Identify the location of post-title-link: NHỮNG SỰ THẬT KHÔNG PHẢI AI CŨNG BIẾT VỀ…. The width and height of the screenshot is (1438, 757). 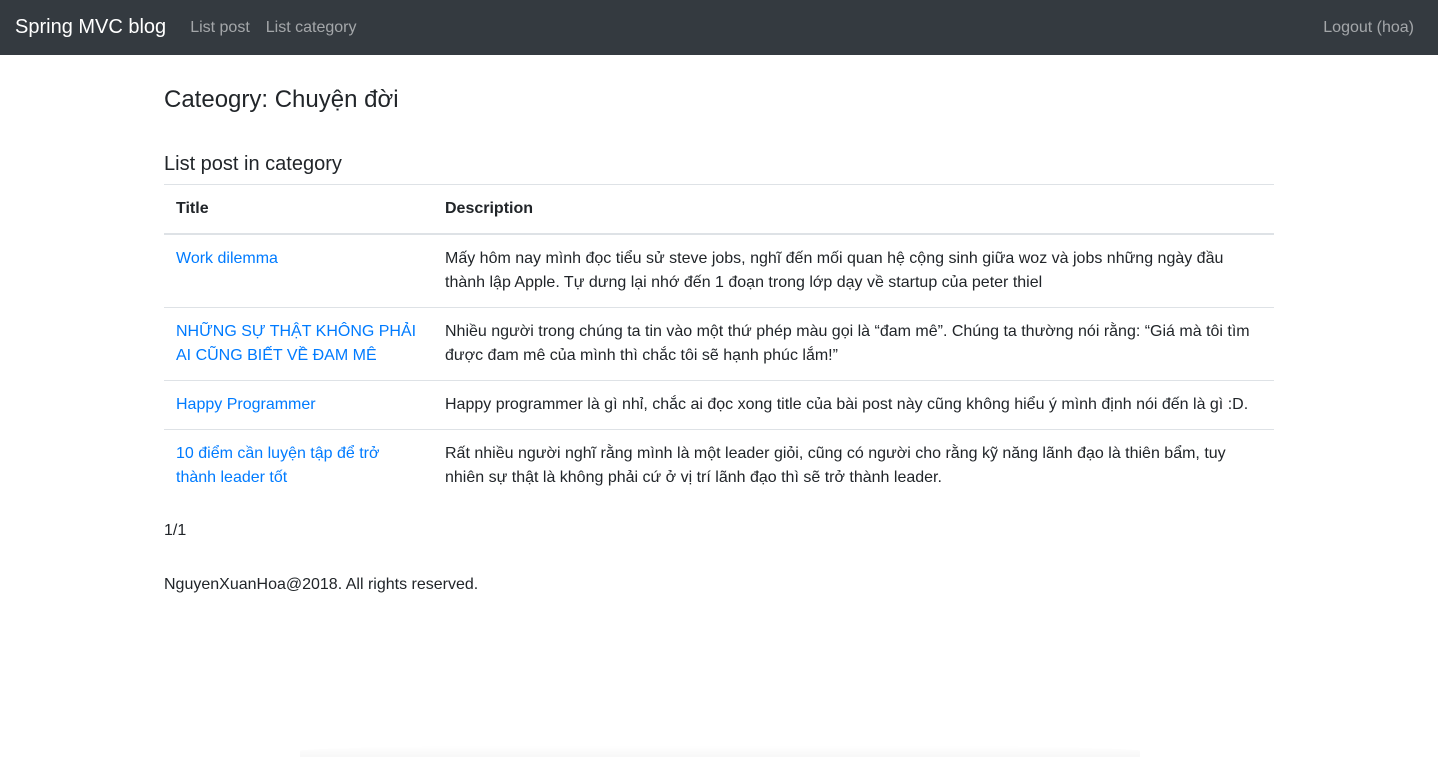
(296, 343).